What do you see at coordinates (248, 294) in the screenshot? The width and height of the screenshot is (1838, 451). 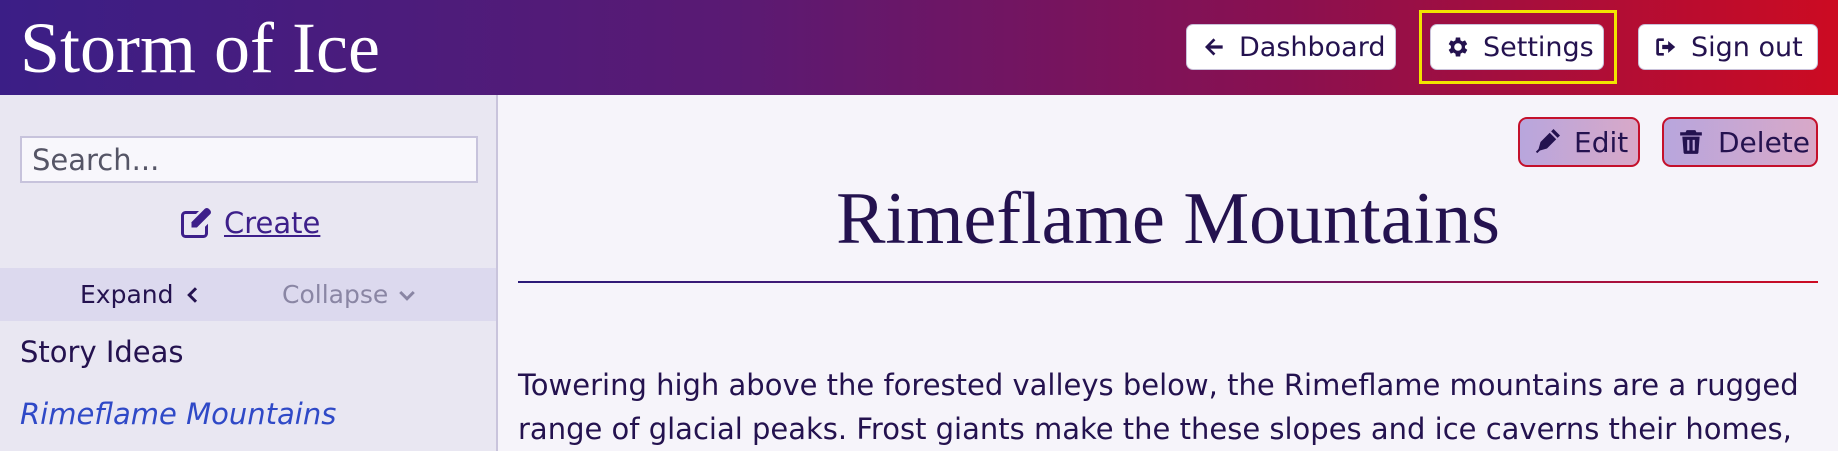 I see `expand-collapse-bar: Expand Collapse` at bounding box center [248, 294].